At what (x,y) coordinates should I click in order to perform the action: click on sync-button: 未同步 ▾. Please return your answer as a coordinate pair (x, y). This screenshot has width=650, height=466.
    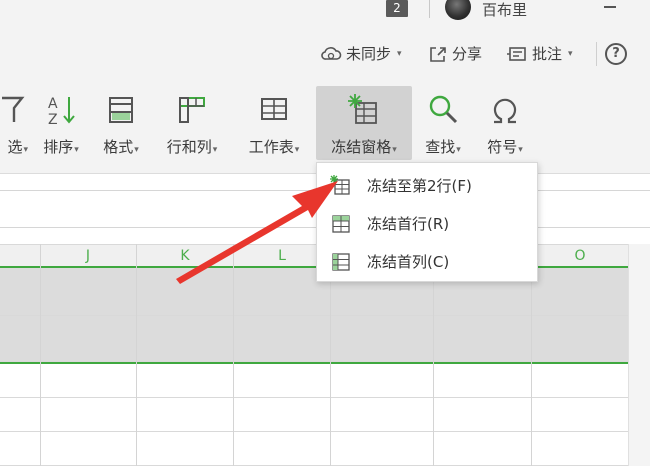
    Looking at the image, I should click on (361, 53).